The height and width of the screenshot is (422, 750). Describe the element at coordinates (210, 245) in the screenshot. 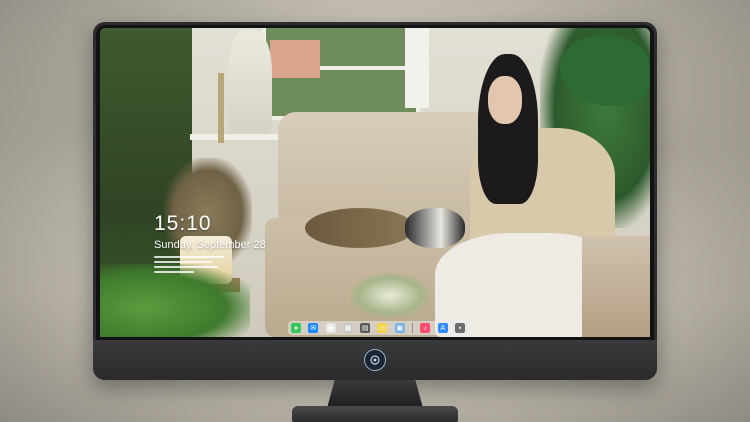

I see `lockscreen-date: Sunday, September 28` at that location.